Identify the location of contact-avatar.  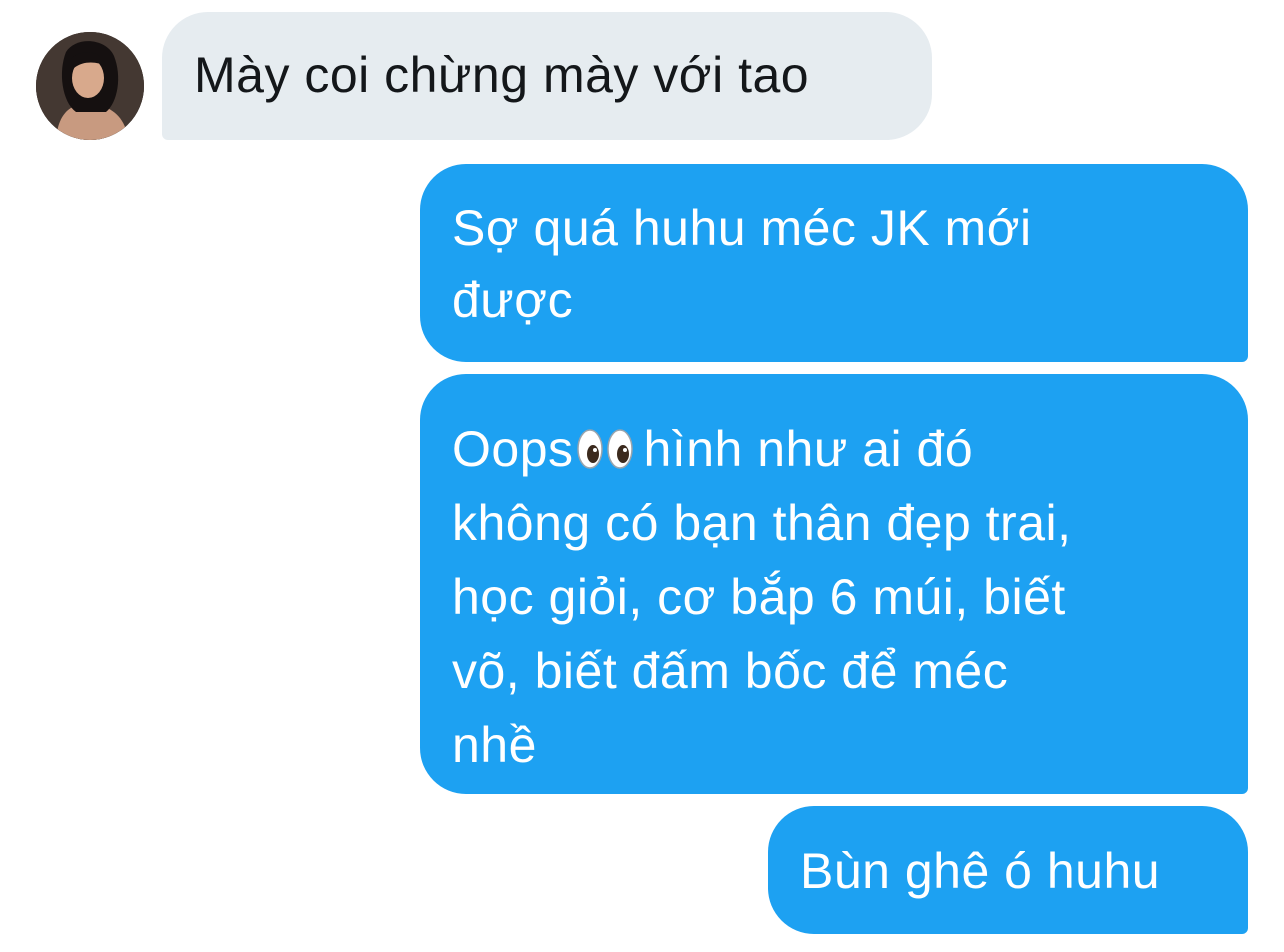
(90, 86).